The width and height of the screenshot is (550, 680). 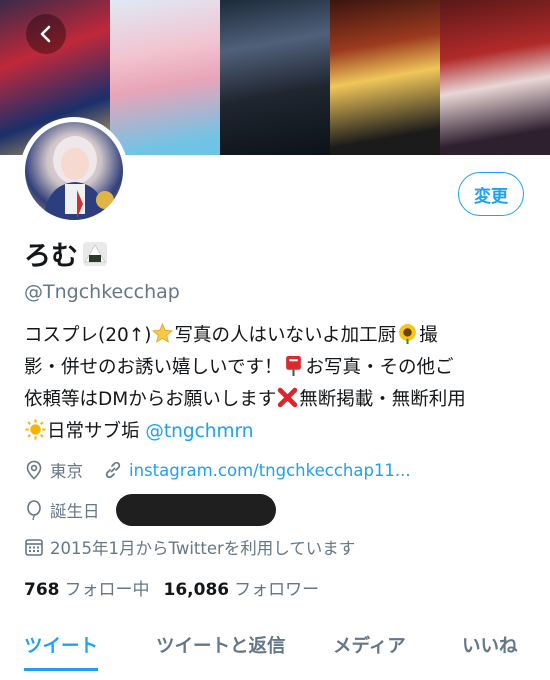 What do you see at coordinates (61, 645) in the screenshot?
I see `tab-tweets: ツイート` at bounding box center [61, 645].